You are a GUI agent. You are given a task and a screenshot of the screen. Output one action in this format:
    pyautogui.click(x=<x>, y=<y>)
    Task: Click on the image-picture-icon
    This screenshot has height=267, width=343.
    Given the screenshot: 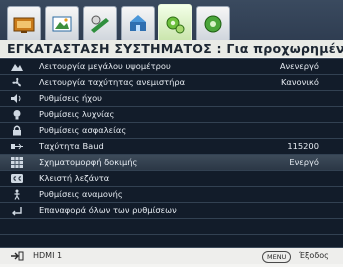 What is the action you would take?
    pyautogui.click(x=62, y=24)
    